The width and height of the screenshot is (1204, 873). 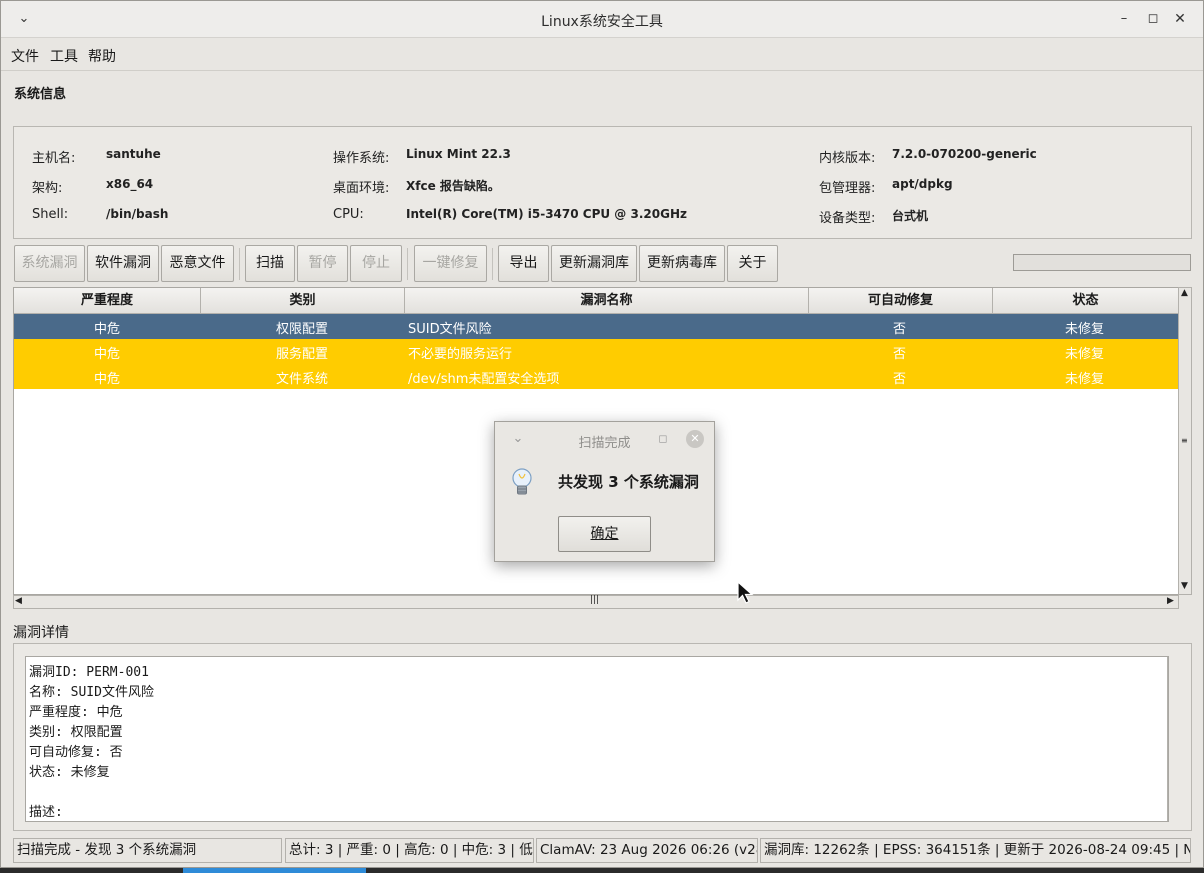 I want to click on hostname-label: 主机名:, so click(x=54, y=158).